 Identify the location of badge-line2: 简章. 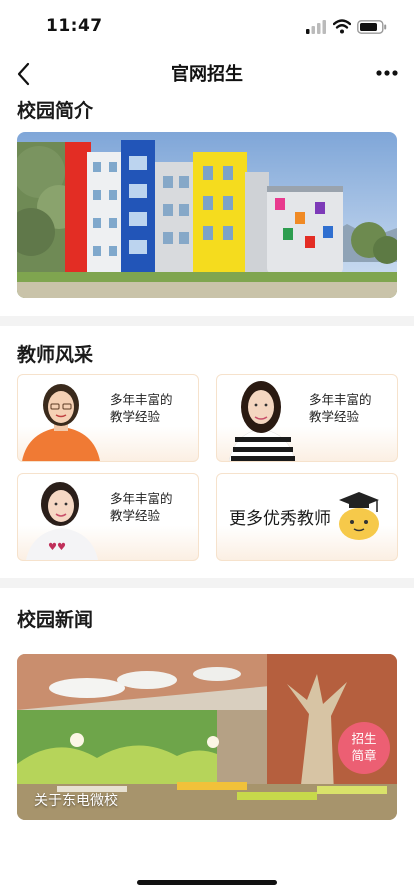
(364, 755).